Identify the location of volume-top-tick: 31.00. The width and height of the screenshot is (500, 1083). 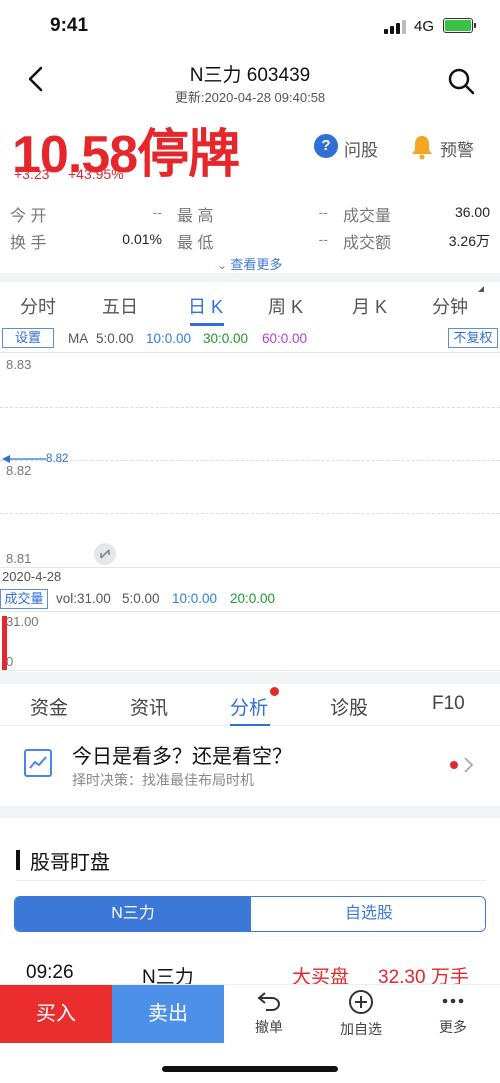
(22, 621).